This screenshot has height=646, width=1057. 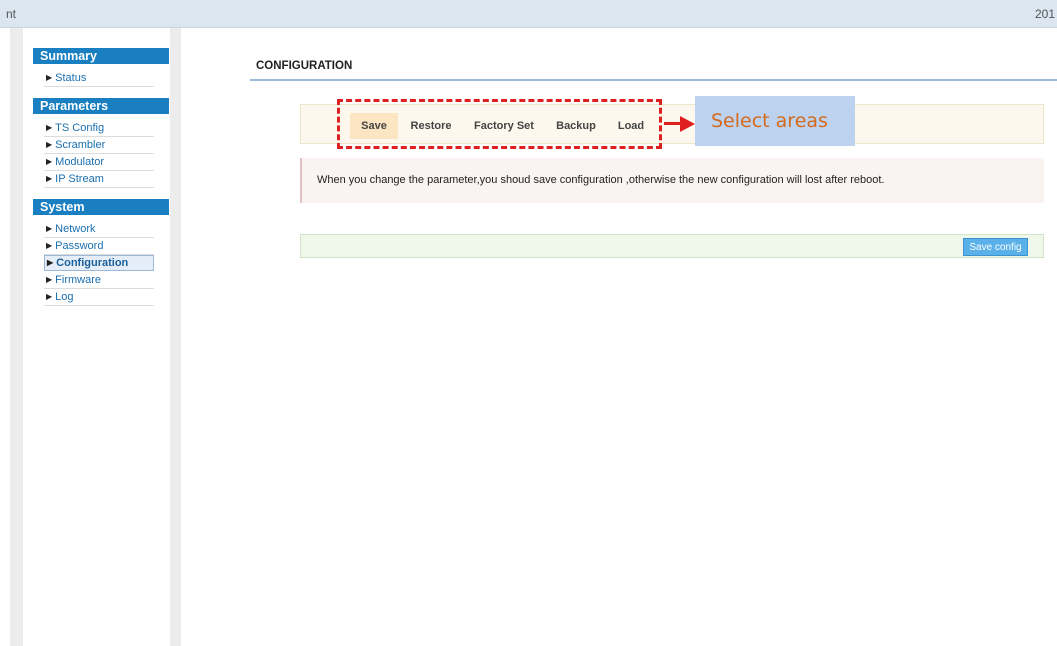 What do you see at coordinates (528, 14) in the screenshot?
I see `top-bar: nt 201` at bounding box center [528, 14].